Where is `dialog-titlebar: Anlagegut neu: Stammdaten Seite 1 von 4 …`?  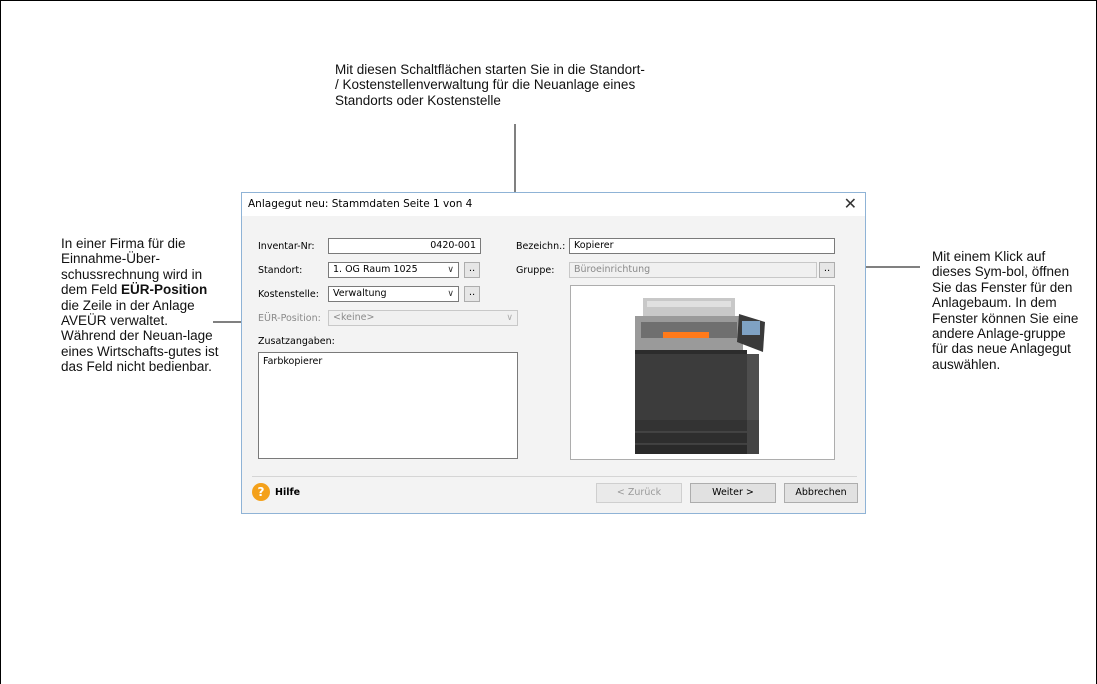
dialog-titlebar: Anlagegut neu: Stammdaten Seite 1 von 4 … is located at coordinates (553, 204).